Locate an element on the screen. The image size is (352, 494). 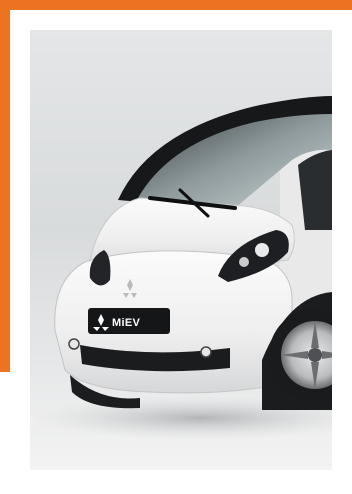
miev-badge: MiEV is located at coordinates (129, 321).